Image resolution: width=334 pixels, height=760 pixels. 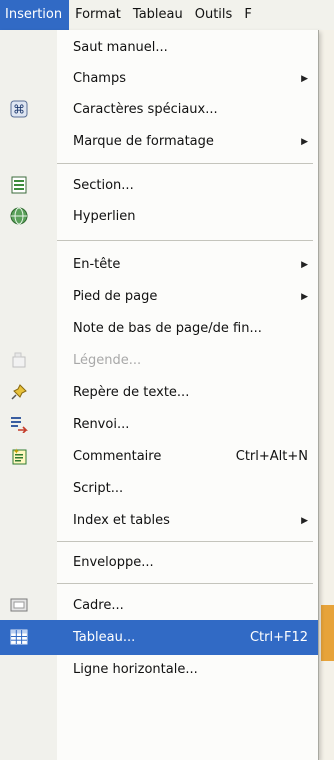 What do you see at coordinates (326, 395) in the screenshot?
I see `document-area` at bounding box center [326, 395].